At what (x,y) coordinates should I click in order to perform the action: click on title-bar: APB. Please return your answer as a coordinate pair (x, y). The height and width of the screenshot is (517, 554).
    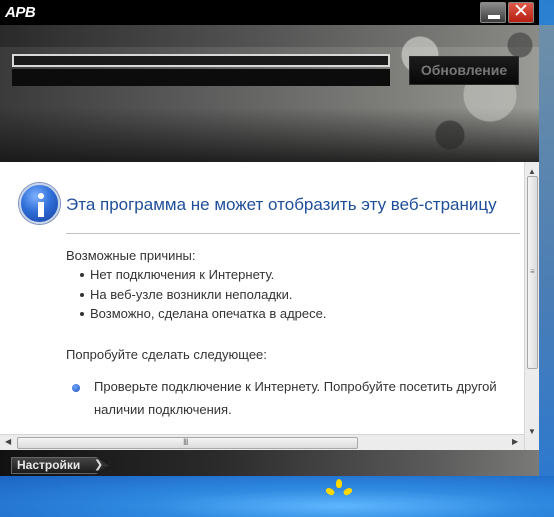
    Looking at the image, I should click on (269, 12).